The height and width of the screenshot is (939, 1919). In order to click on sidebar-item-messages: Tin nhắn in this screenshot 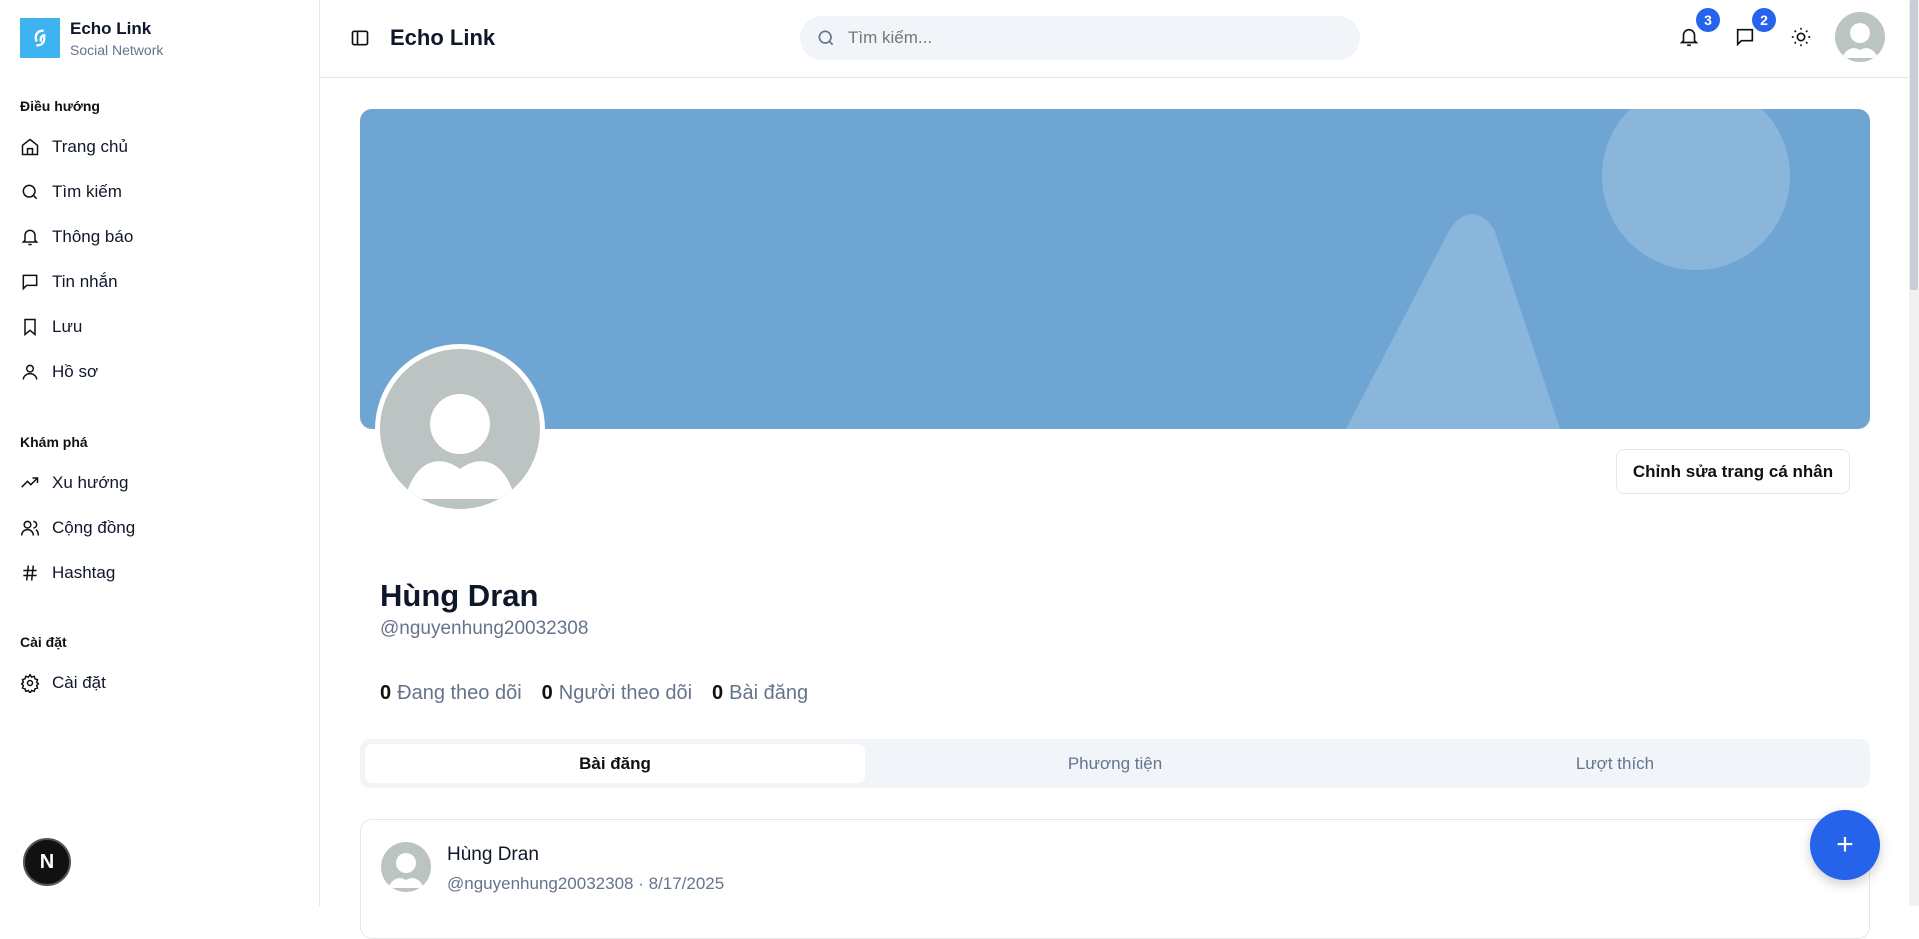, I will do `click(76, 281)`.